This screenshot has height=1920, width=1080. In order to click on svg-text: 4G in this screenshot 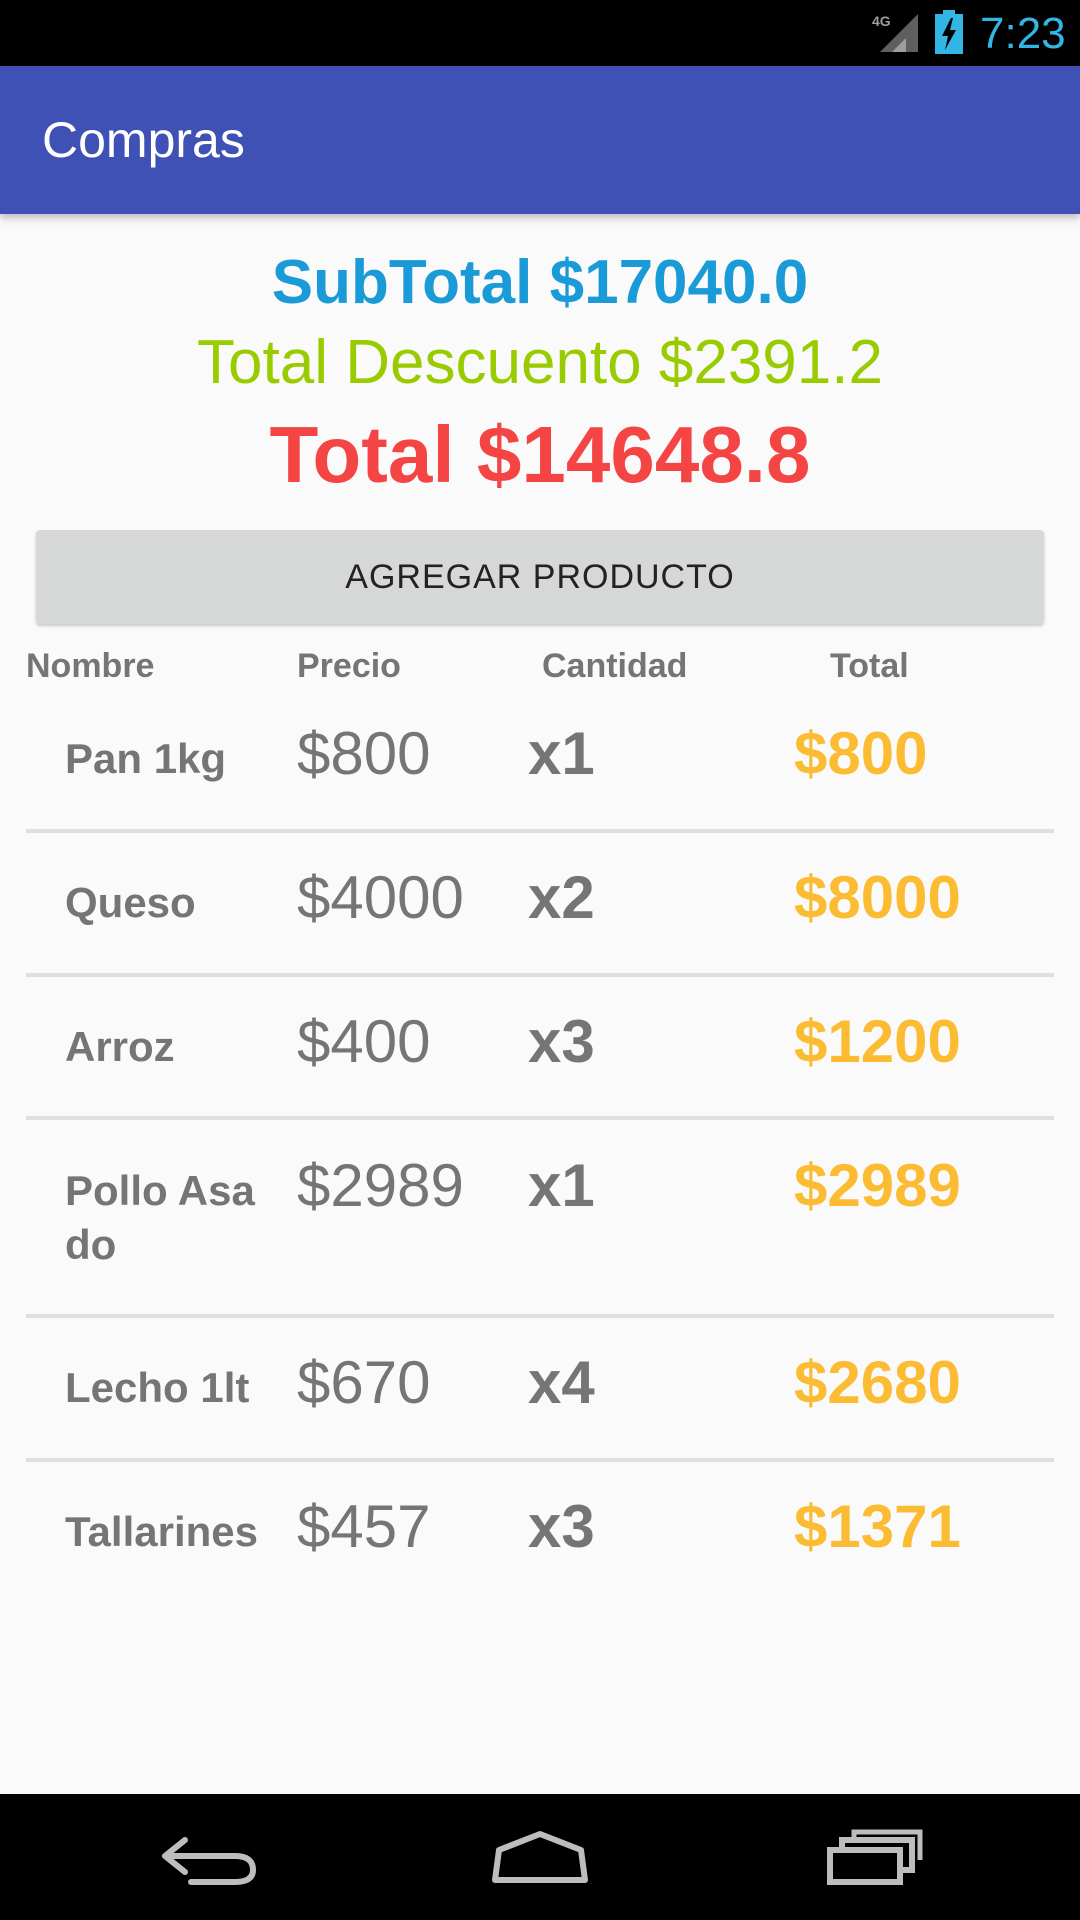, I will do `click(881, 21)`.